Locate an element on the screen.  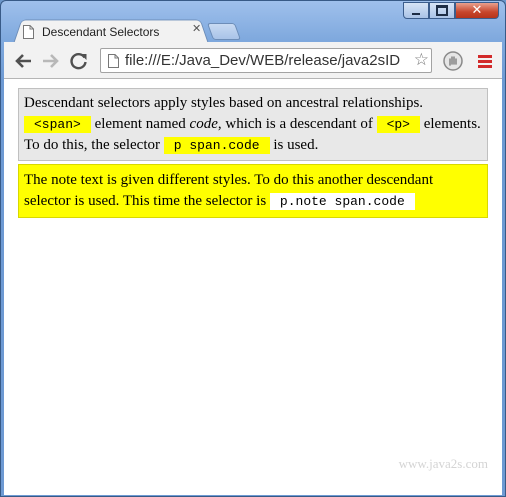
tab-label-group: Descendant Selectors is located at coordinates (91, 32).